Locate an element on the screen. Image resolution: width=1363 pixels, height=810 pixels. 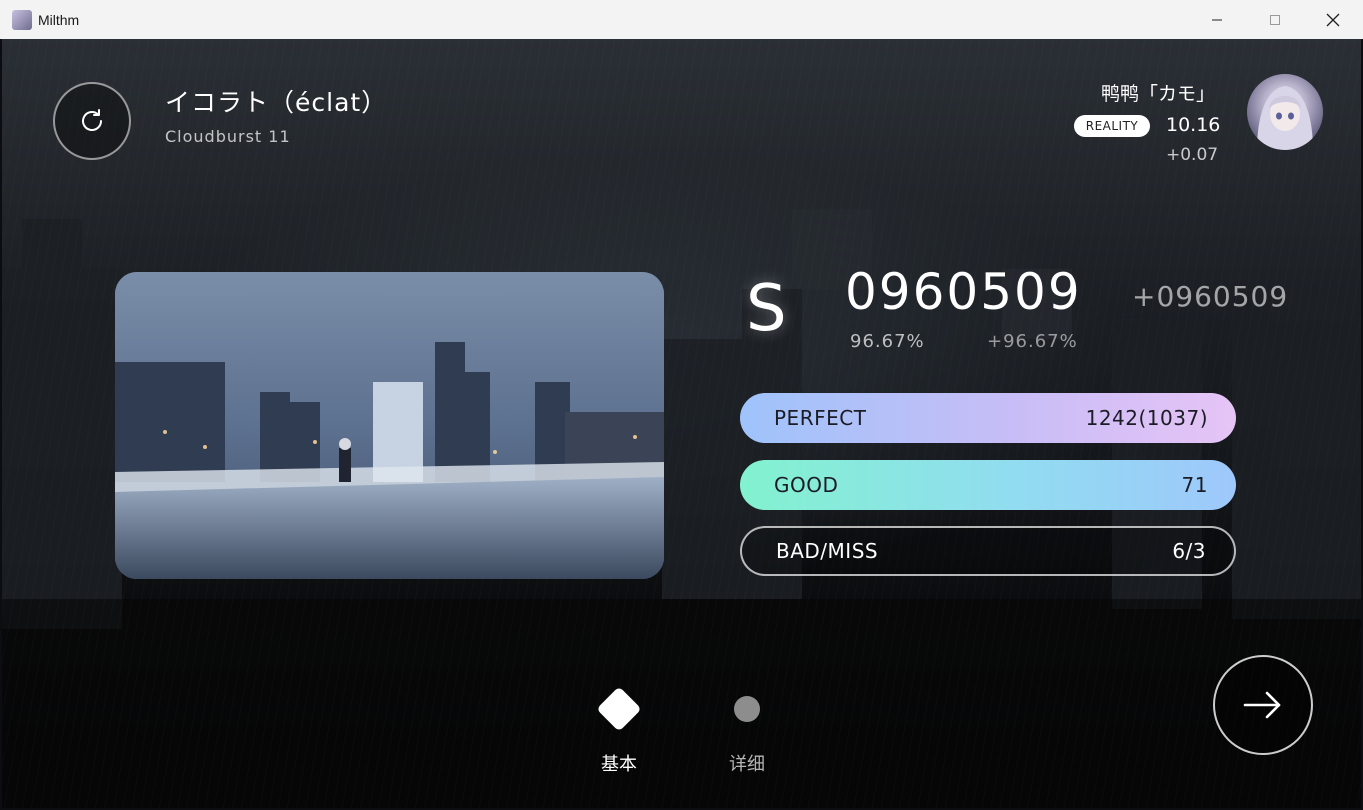
player-avatar is located at coordinates (1285, 112).